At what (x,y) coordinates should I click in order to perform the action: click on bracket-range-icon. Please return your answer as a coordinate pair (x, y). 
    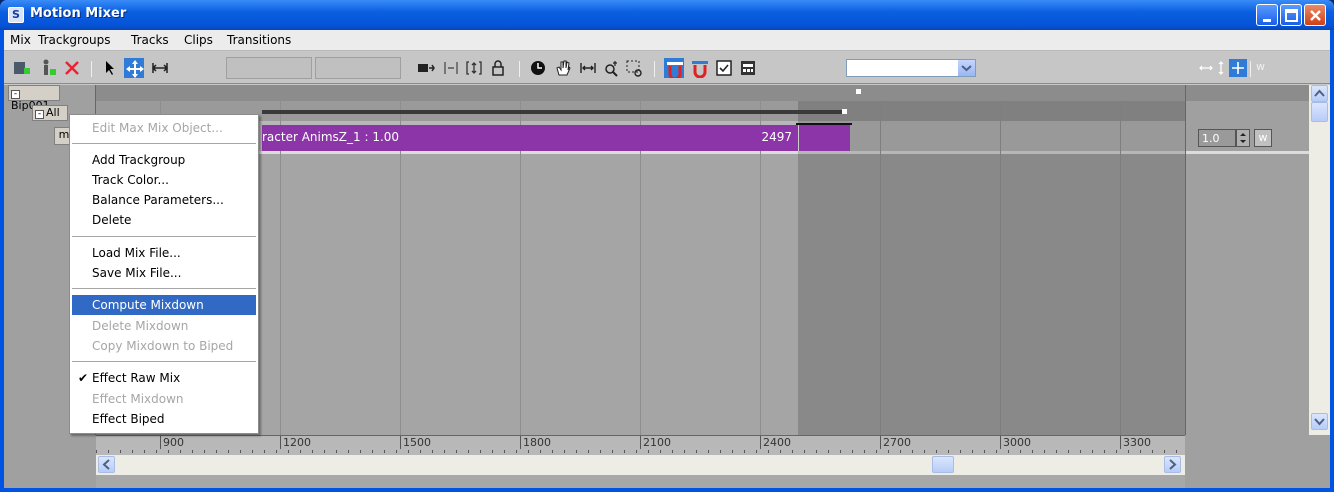
    Looking at the image, I should click on (474, 68).